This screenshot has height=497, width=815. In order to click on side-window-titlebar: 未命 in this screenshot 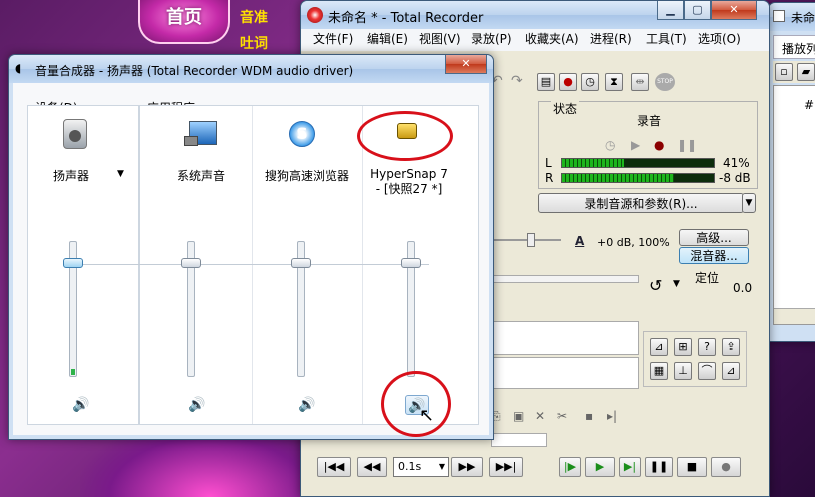, I will do `click(792, 17)`.